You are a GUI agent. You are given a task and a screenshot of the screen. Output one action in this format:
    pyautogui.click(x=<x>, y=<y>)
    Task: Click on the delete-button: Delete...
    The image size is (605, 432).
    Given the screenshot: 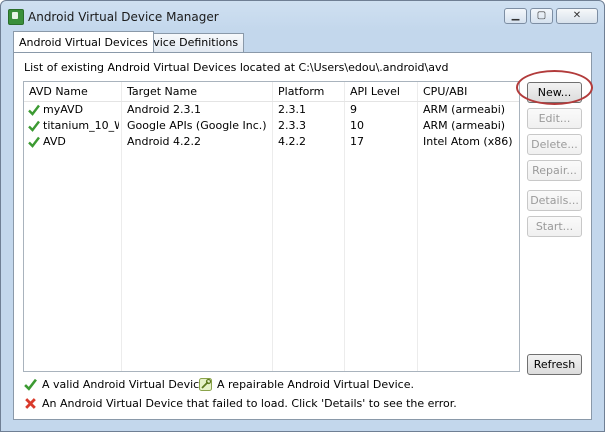 What is the action you would take?
    pyautogui.click(x=554, y=144)
    